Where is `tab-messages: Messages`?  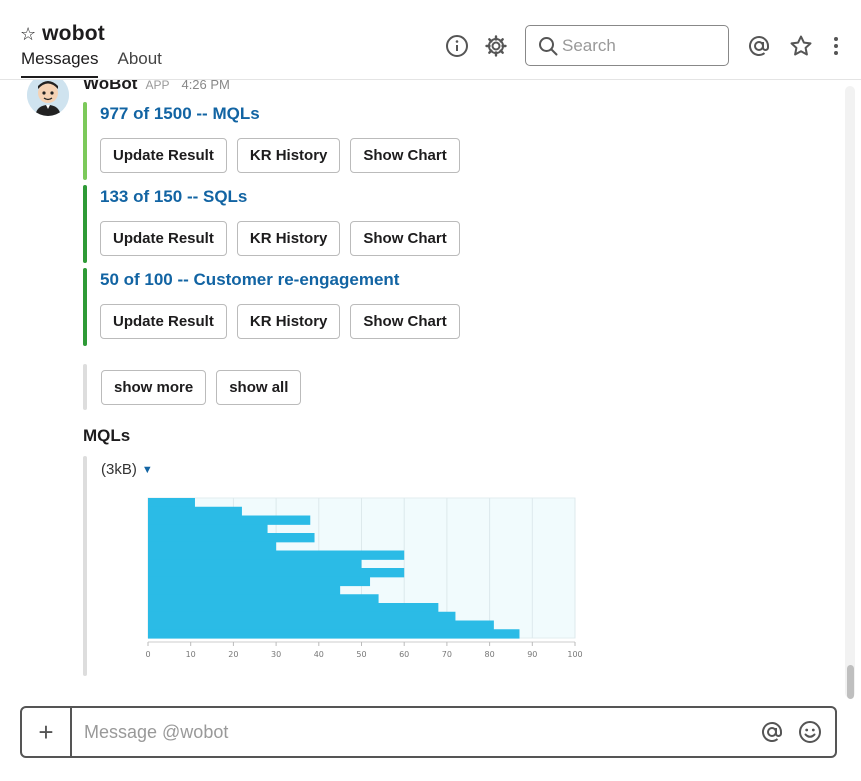 tab-messages: Messages is located at coordinates (60, 63).